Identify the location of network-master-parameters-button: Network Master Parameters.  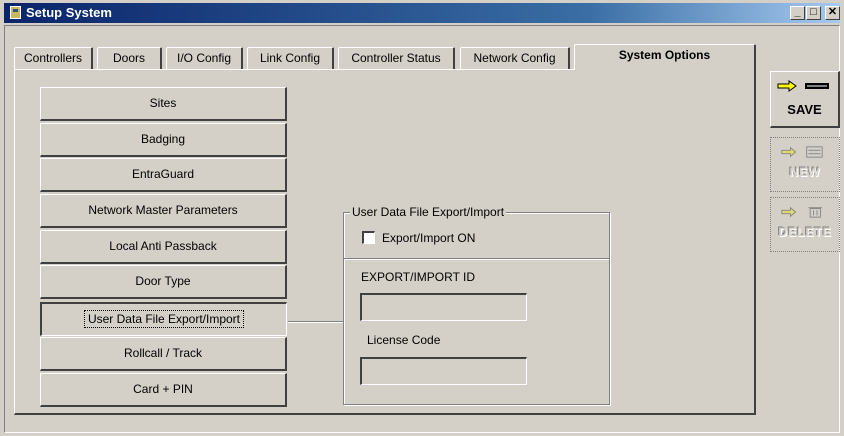
(163, 211).